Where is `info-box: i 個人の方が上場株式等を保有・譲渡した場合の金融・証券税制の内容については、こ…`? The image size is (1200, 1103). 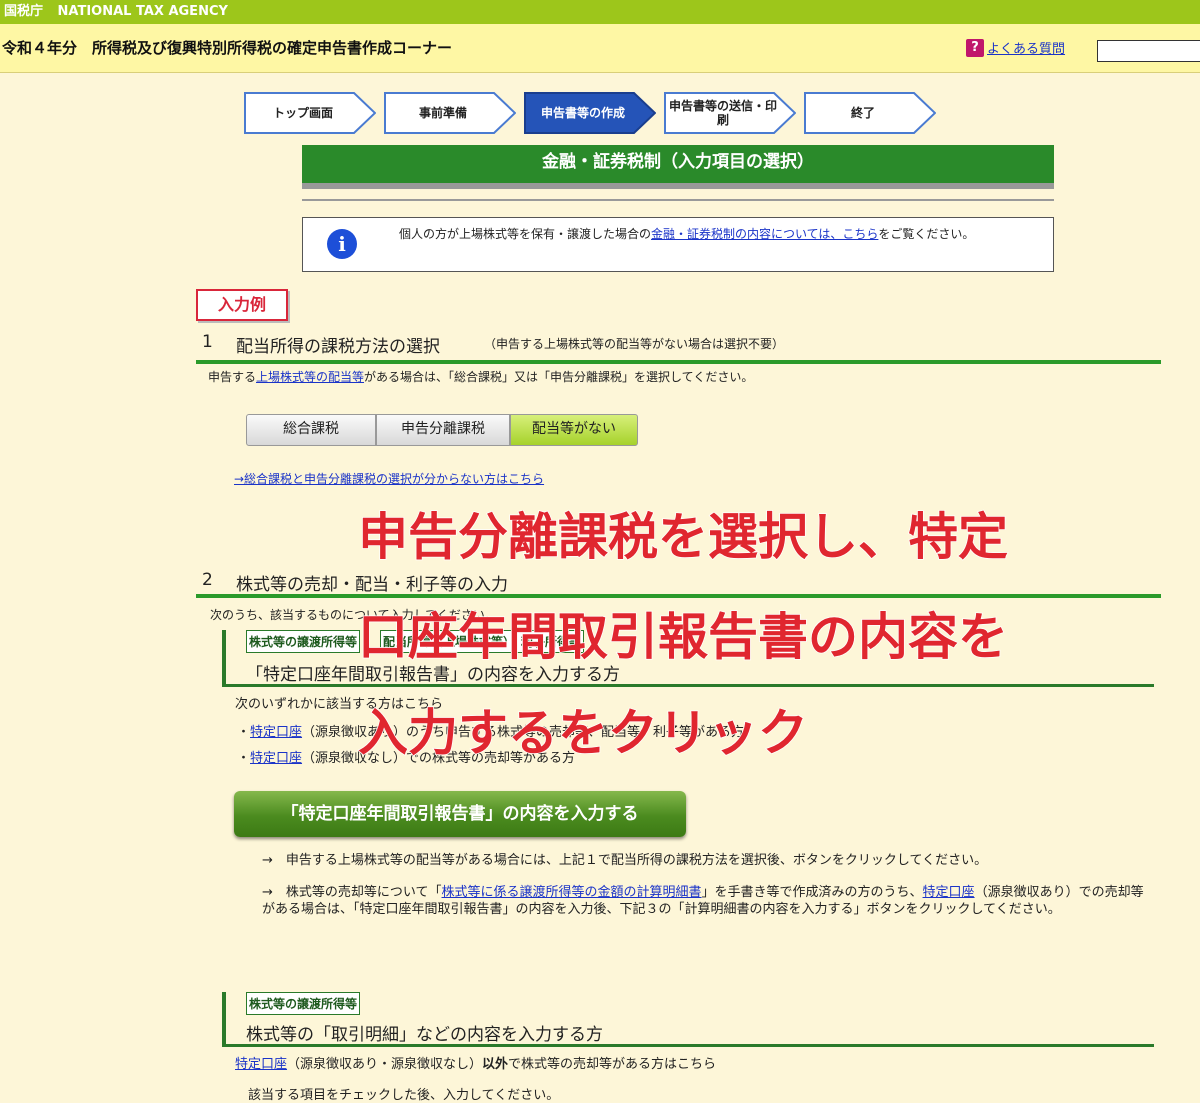
info-box: i 個人の方が上場株式等を保有・譲渡した場合の金融・証券税制の内容については、こ… is located at coordinates (678, 244).